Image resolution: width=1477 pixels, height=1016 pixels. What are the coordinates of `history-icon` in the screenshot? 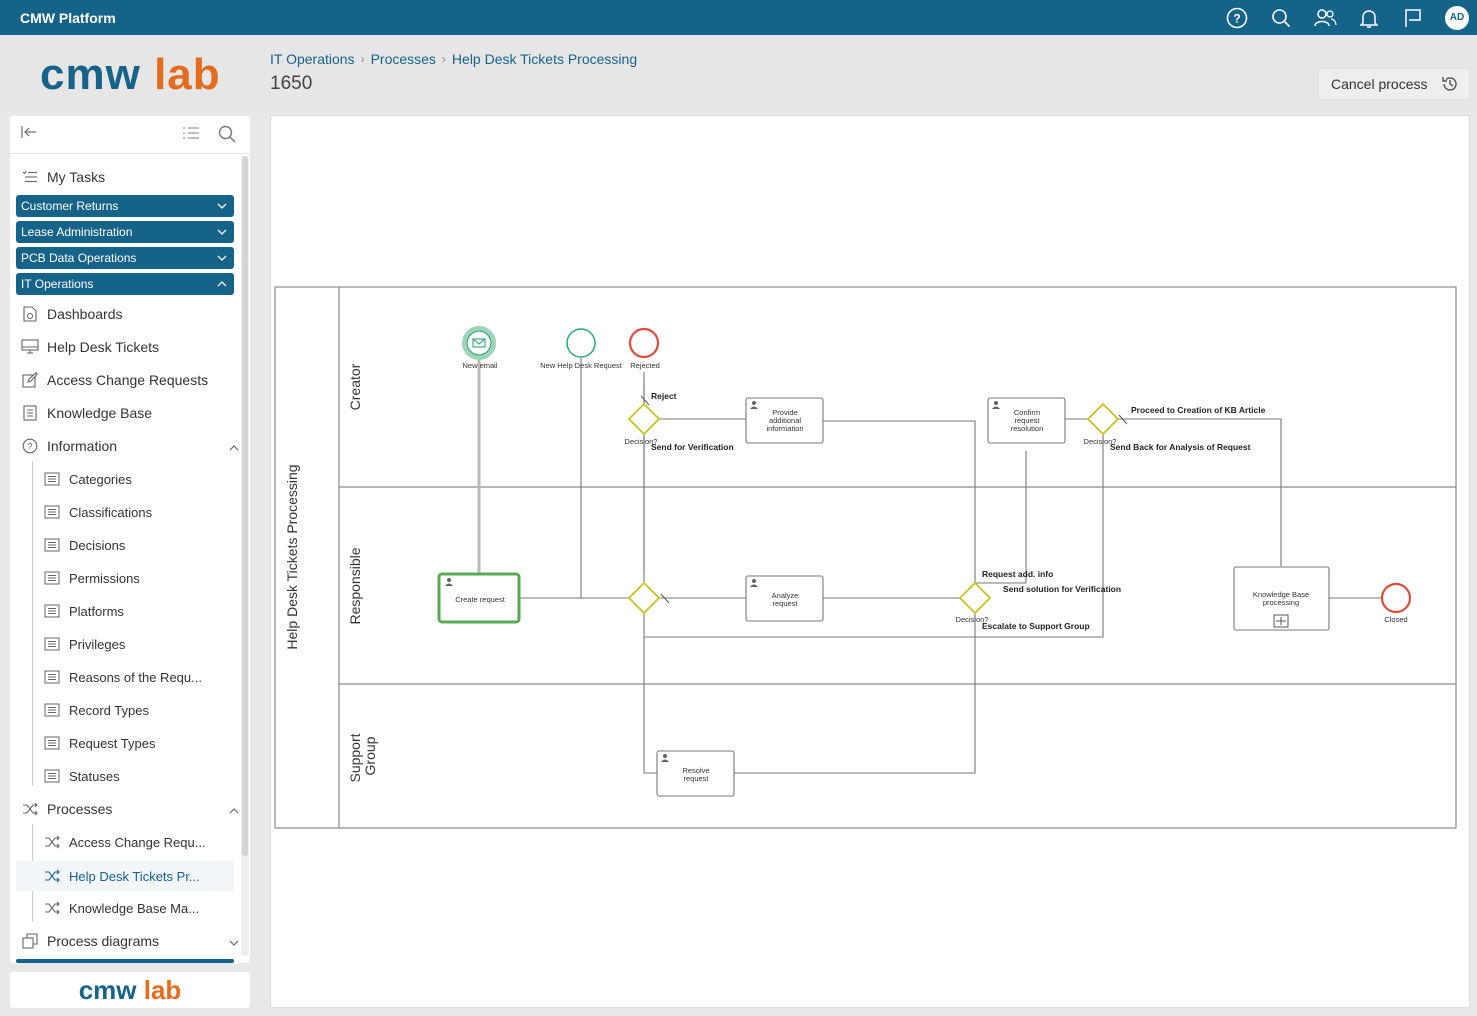 It's located at (1450, 85).